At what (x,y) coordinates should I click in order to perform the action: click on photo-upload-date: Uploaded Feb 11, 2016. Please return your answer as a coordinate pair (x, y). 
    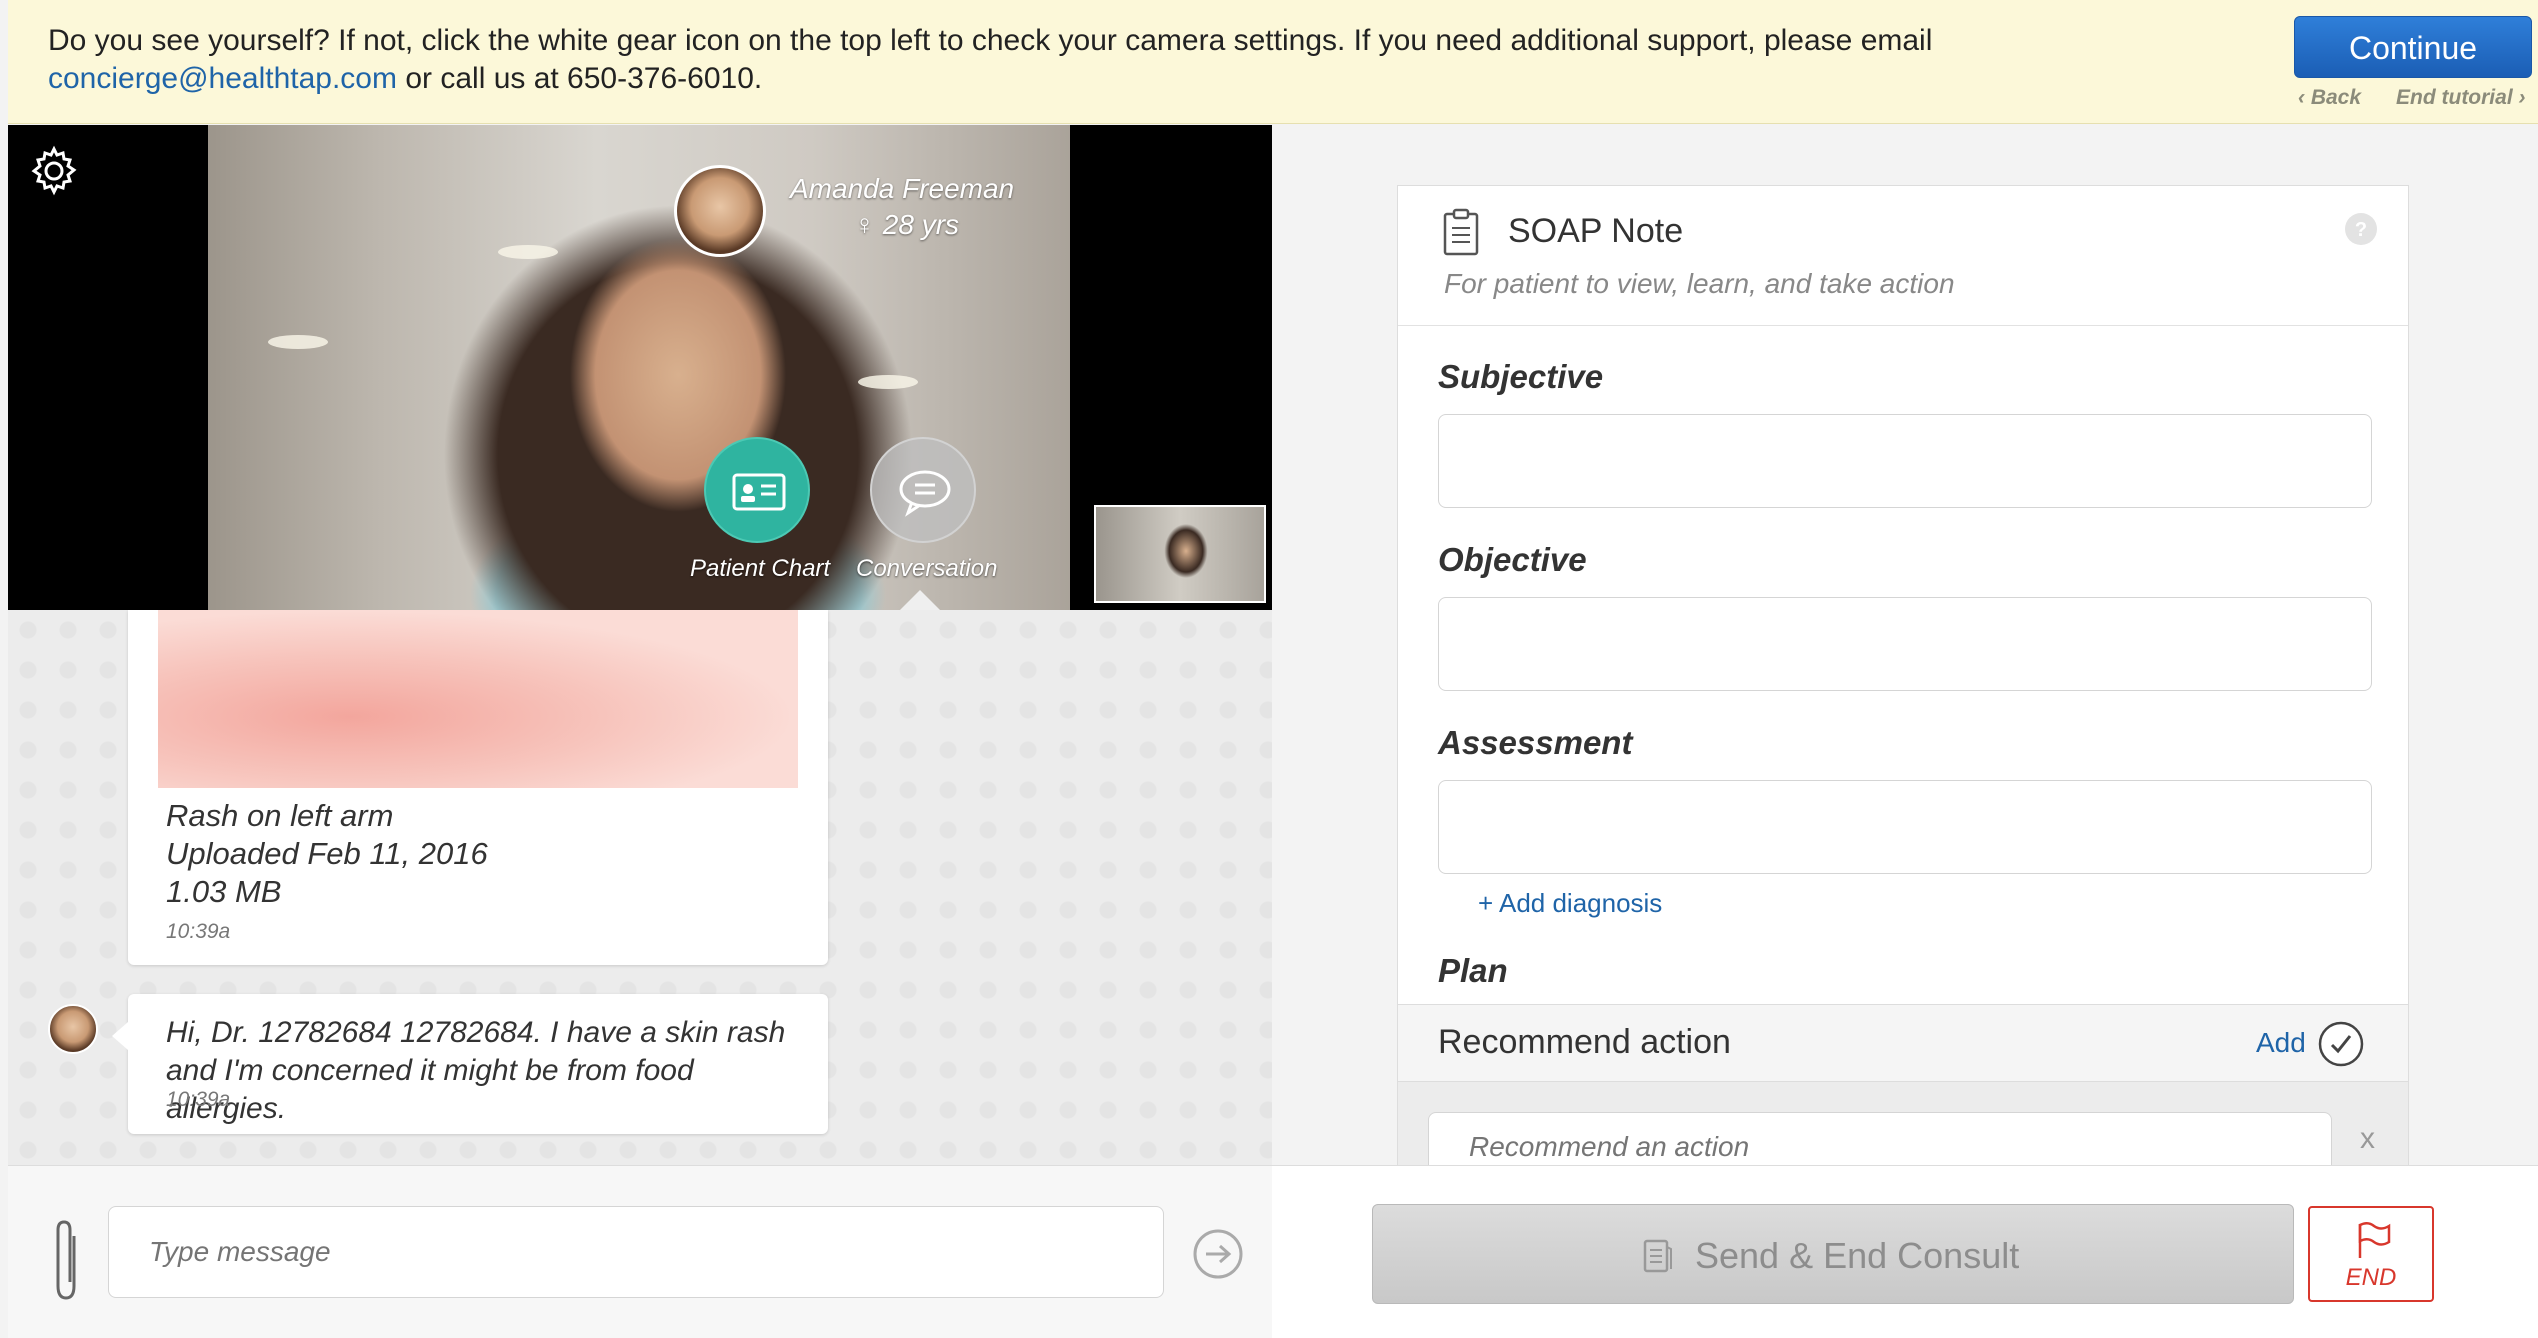
    Looking at the image, I should click on (327, 853).